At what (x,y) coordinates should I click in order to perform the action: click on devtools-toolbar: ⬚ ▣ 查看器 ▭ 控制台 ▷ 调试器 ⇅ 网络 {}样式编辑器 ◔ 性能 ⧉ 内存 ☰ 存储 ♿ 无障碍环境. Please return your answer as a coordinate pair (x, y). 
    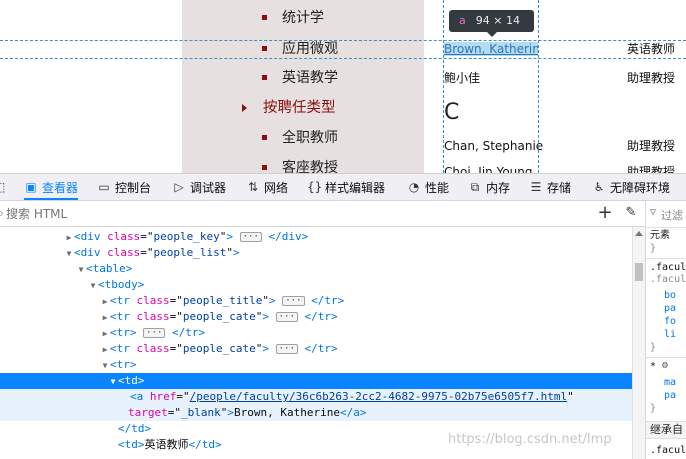
    Looking at the image, I should click on (343, 187).